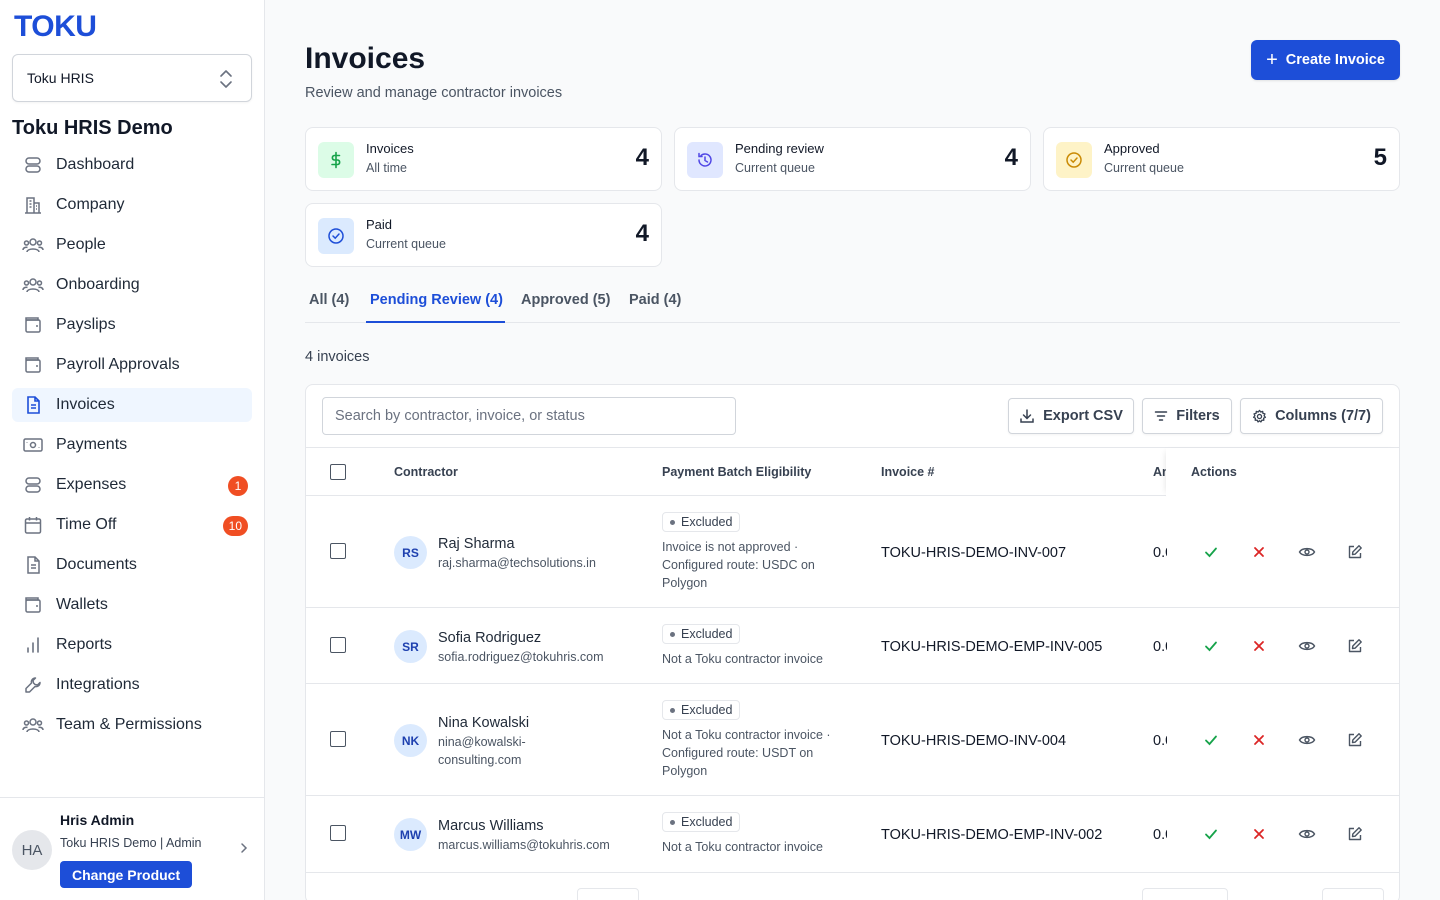 This screenshot has width=1440, height=900. I want to click on tab-approved: Approved (5), so click(565, 300).